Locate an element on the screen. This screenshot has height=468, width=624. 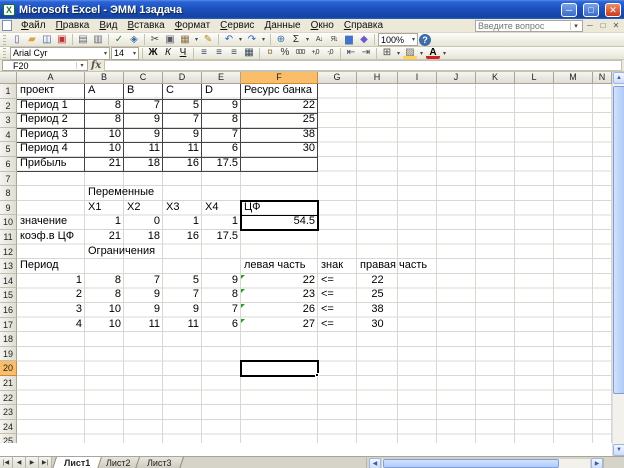
zoom-select-dropdown-icon: ▾ is located at coordinates (413, 39).